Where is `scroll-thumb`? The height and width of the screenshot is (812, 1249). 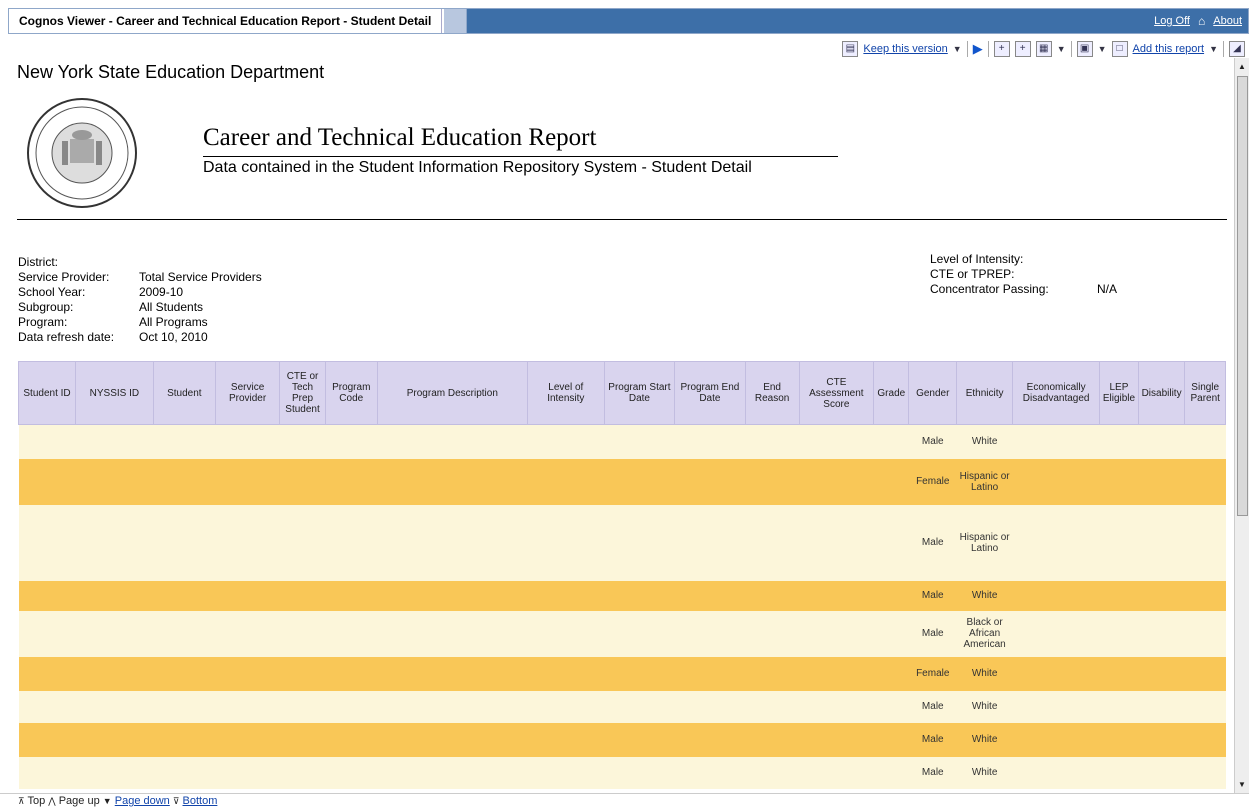 scroll-thumb is located at coordinates (1242, 296).